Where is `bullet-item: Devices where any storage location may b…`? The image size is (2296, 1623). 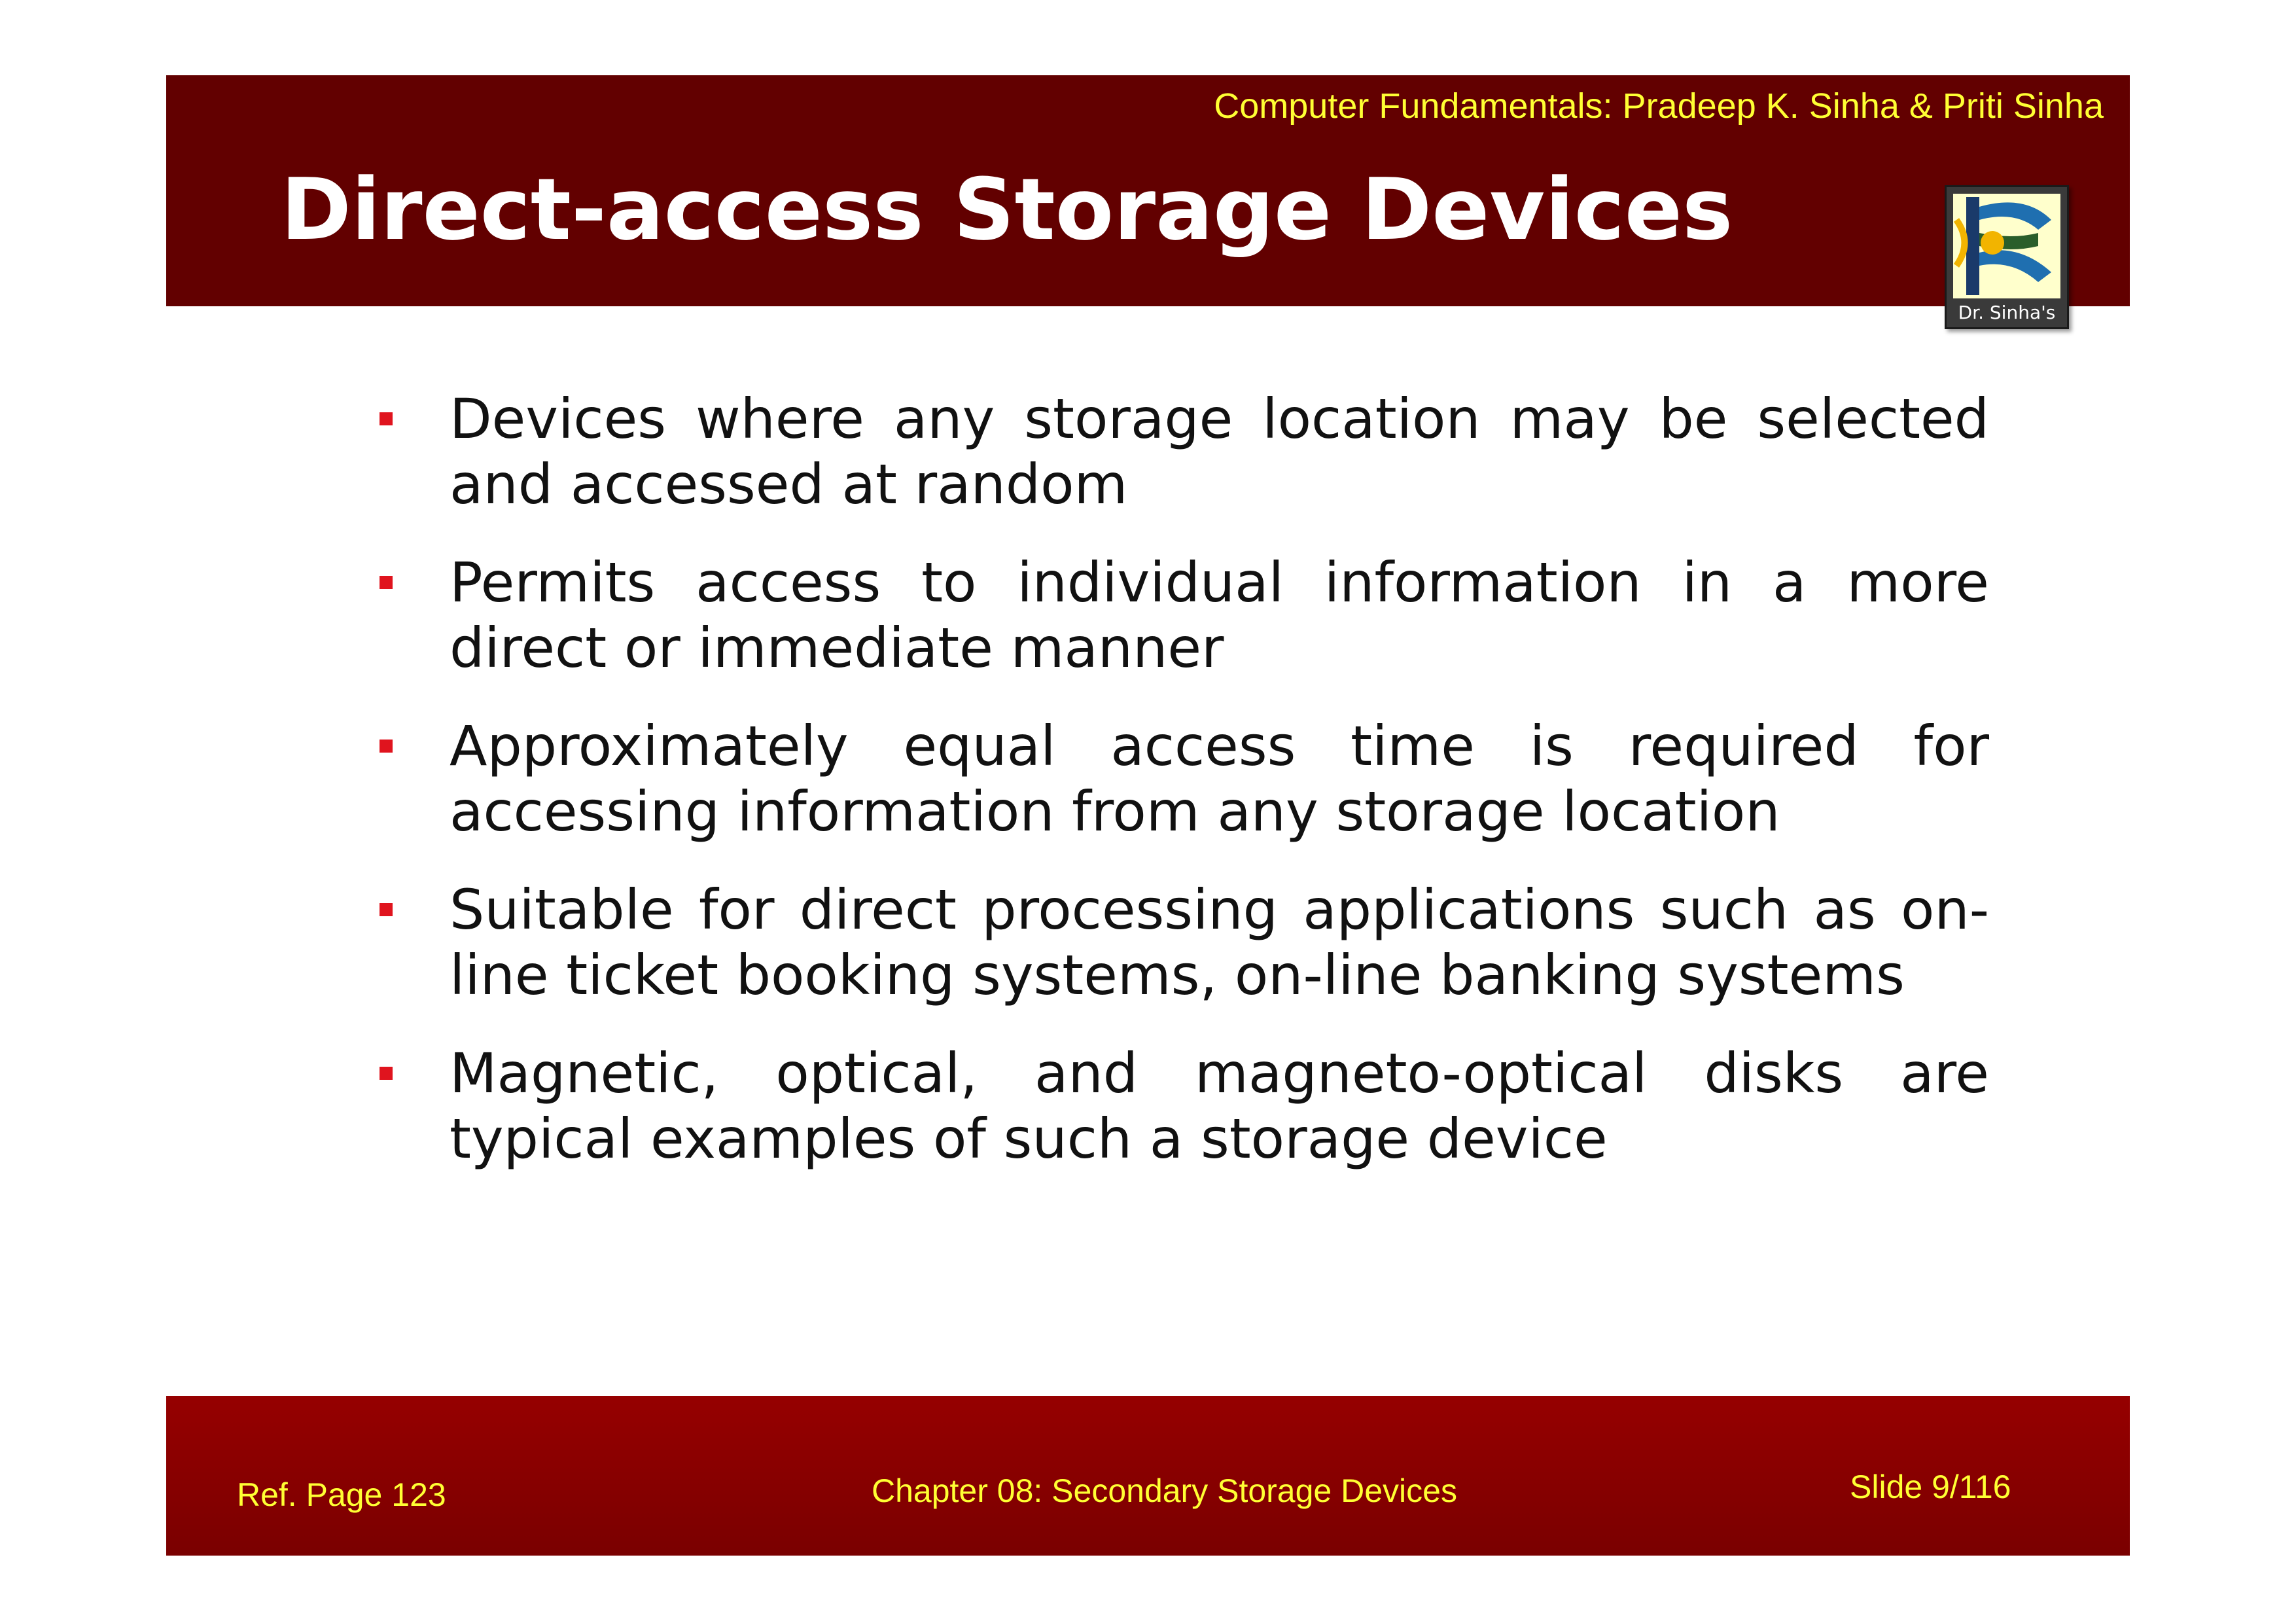 bullet-item: Devices where any storage location may b… is located at coordinates (1184, 451).